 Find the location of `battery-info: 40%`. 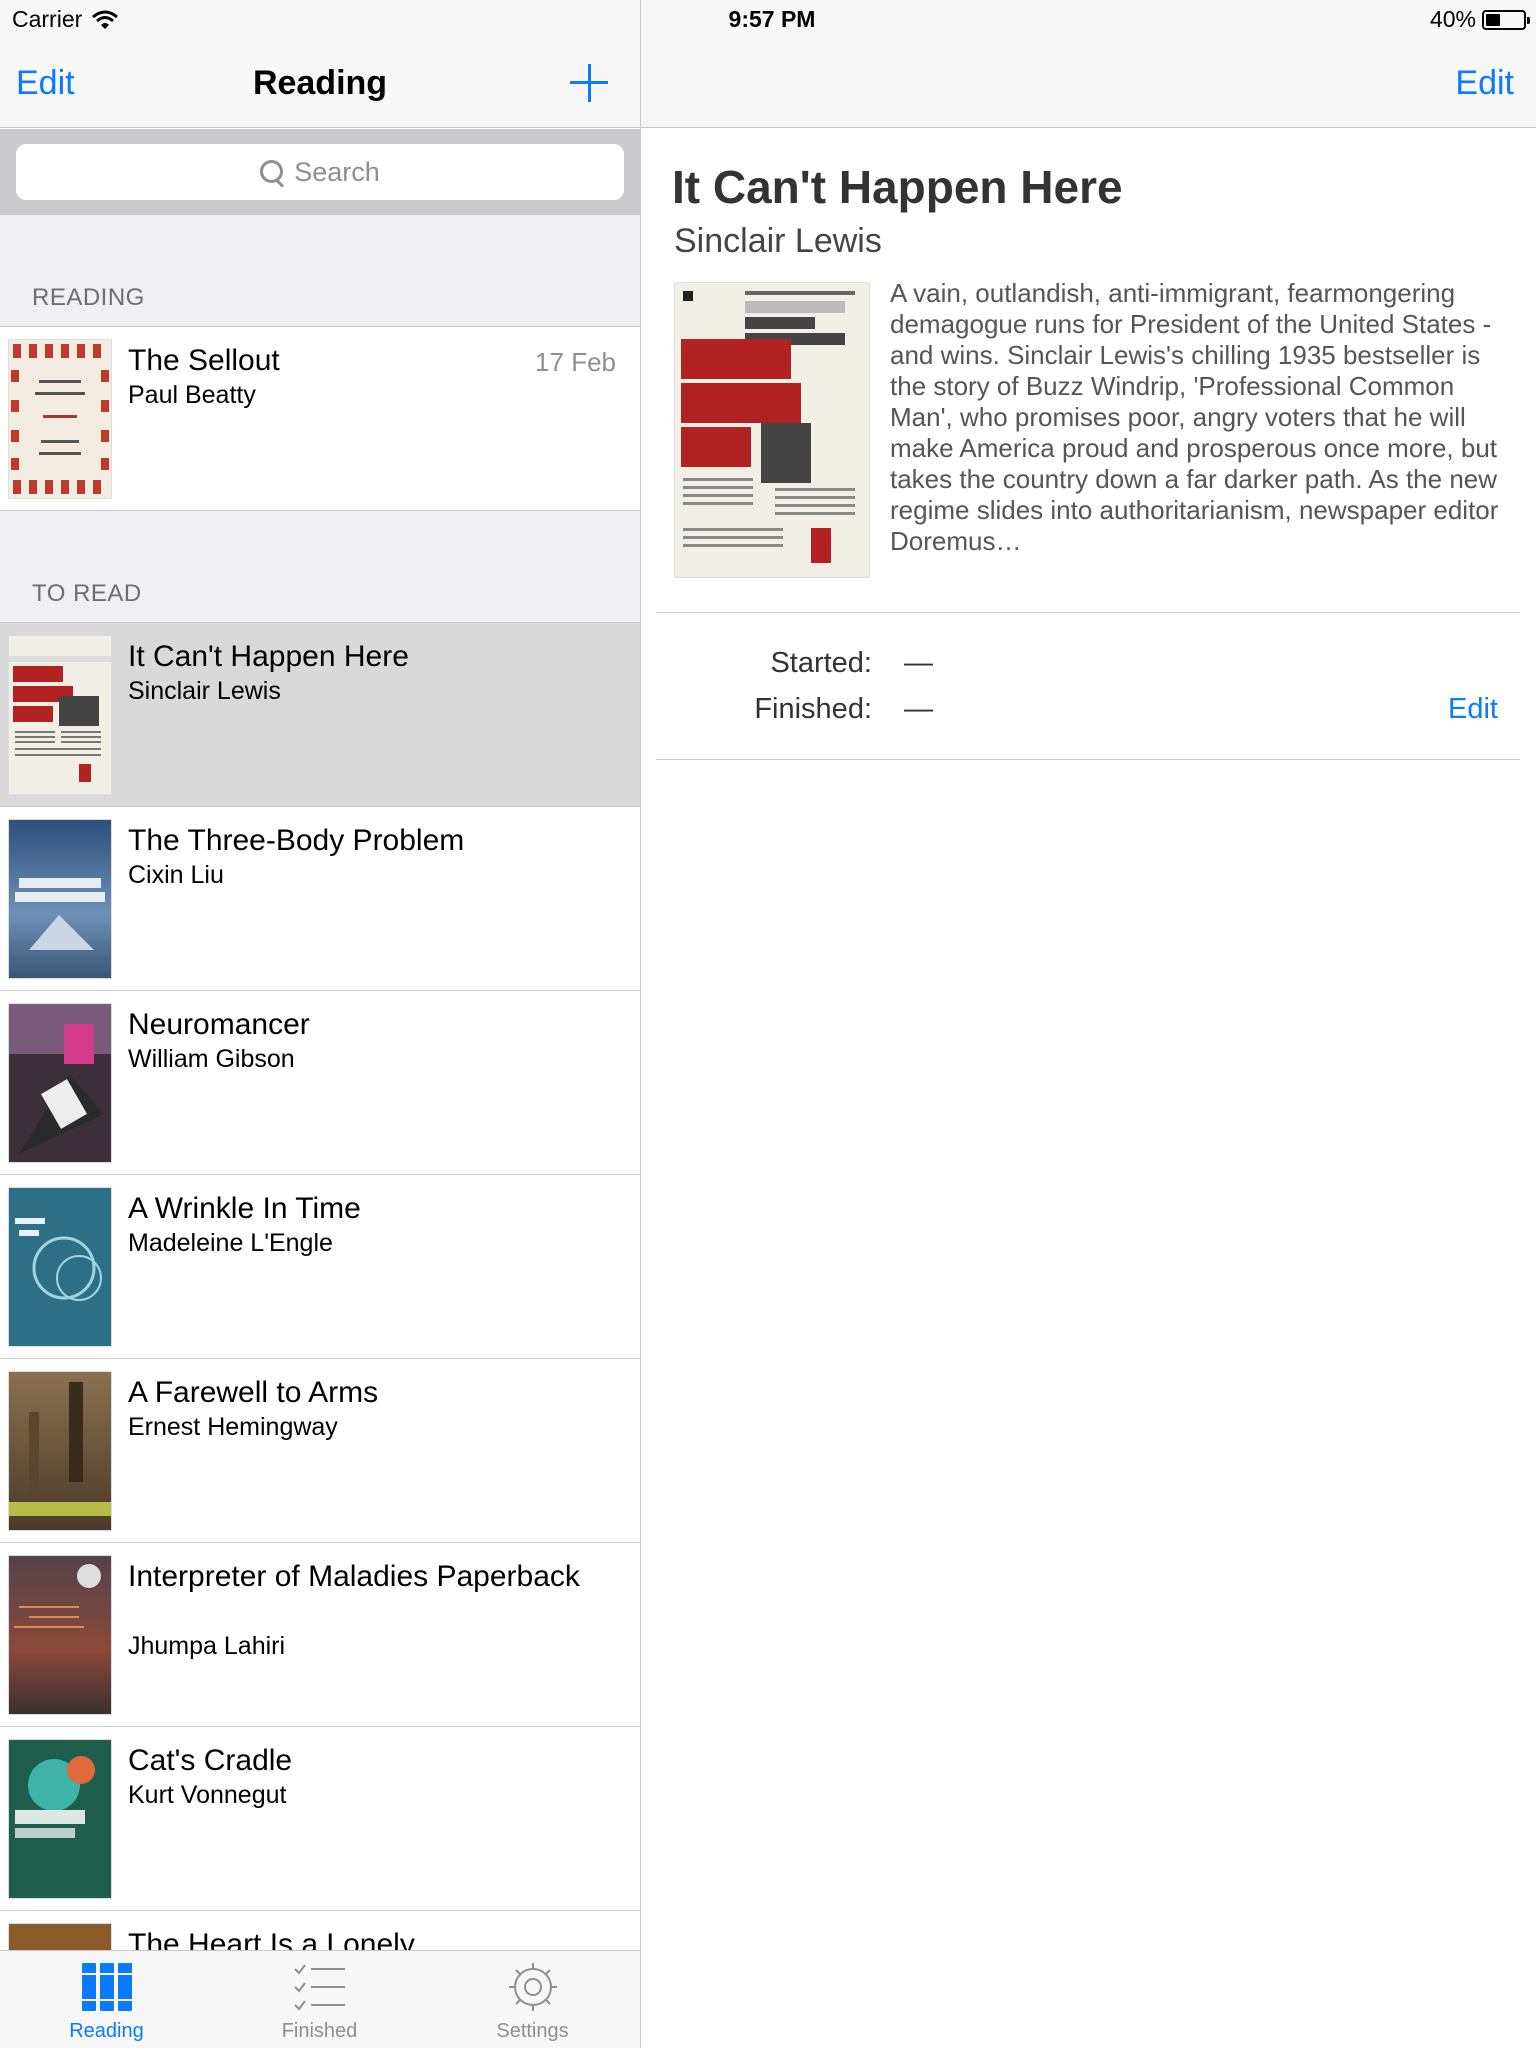

battery-info: 40% is located at coordinates (1479, 19).